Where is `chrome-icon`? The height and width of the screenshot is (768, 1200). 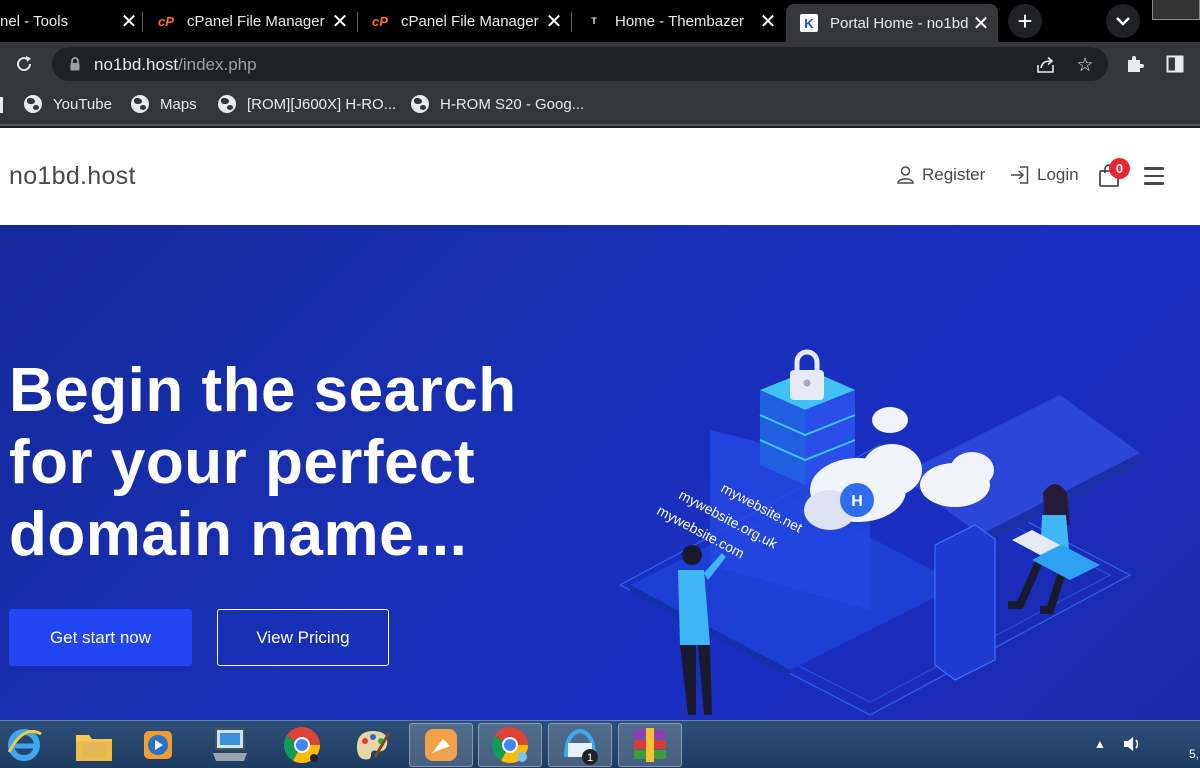 chrome-icon is located at coordinates (302, 745).